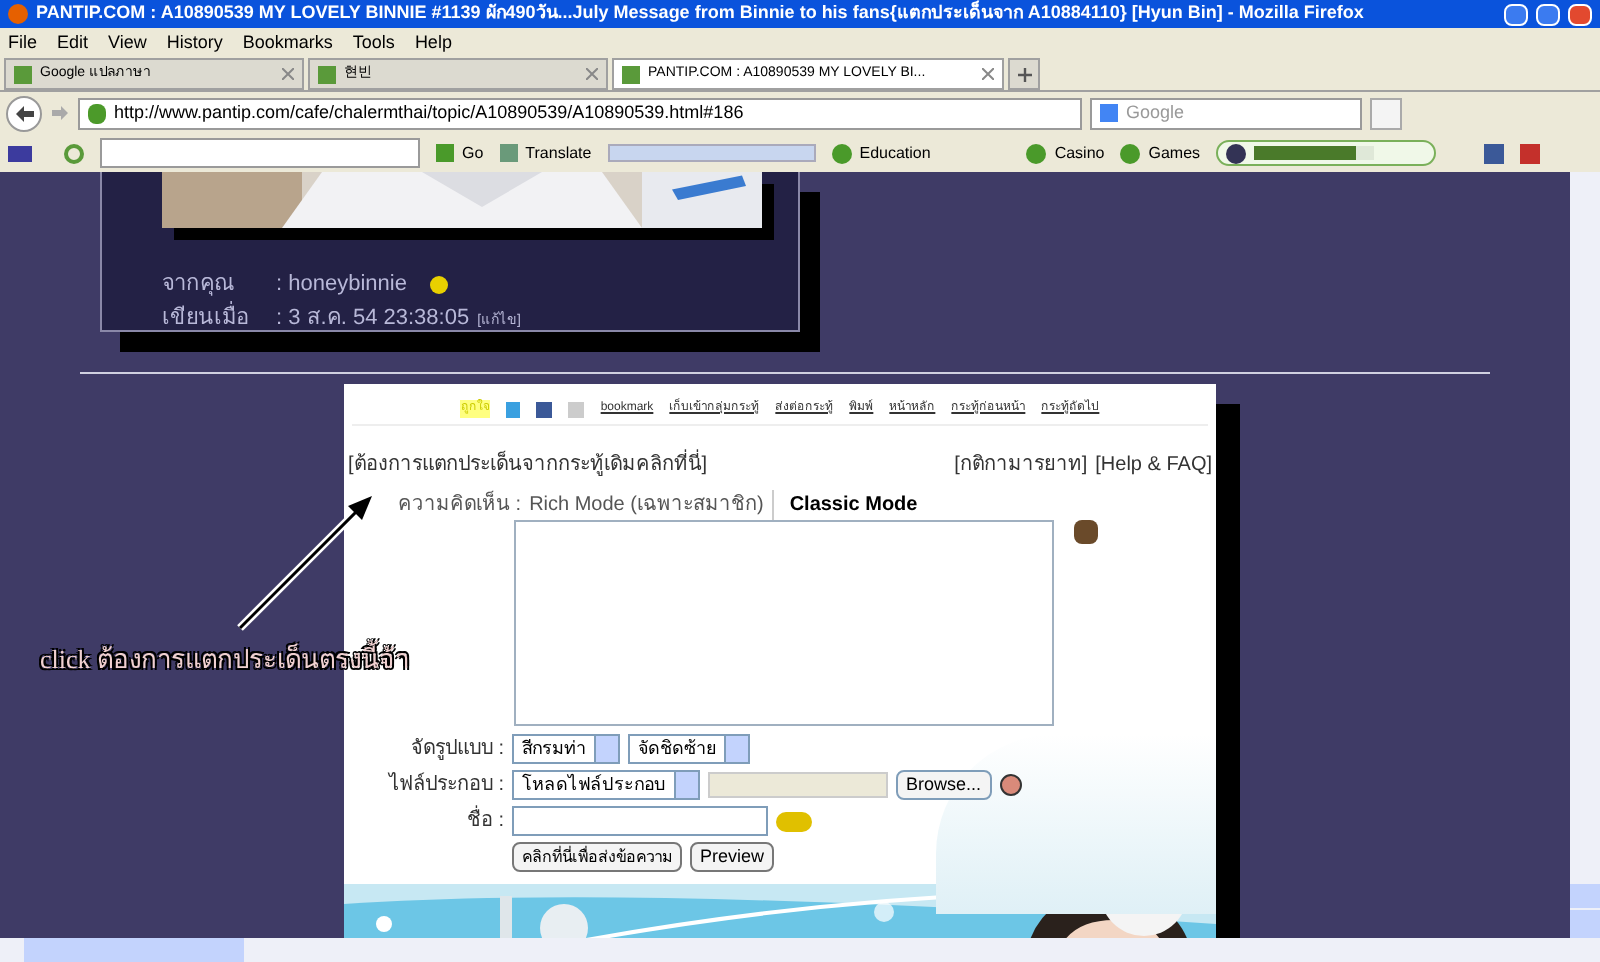  Describe the element at coordinates (341, 285) in the screenshot. I see `author-name: : honeybinnie` at that location.